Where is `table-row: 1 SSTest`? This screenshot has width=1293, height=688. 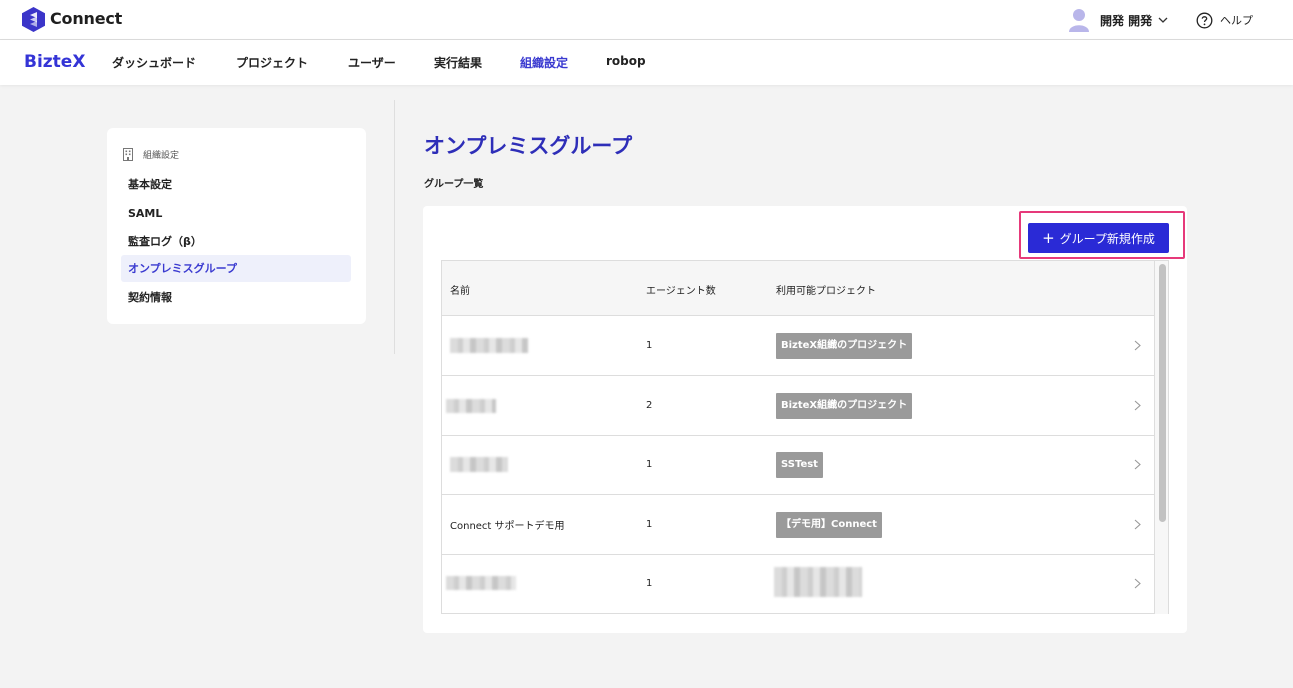
table-row: 1 SSTest is located at coordinates (798, 465).